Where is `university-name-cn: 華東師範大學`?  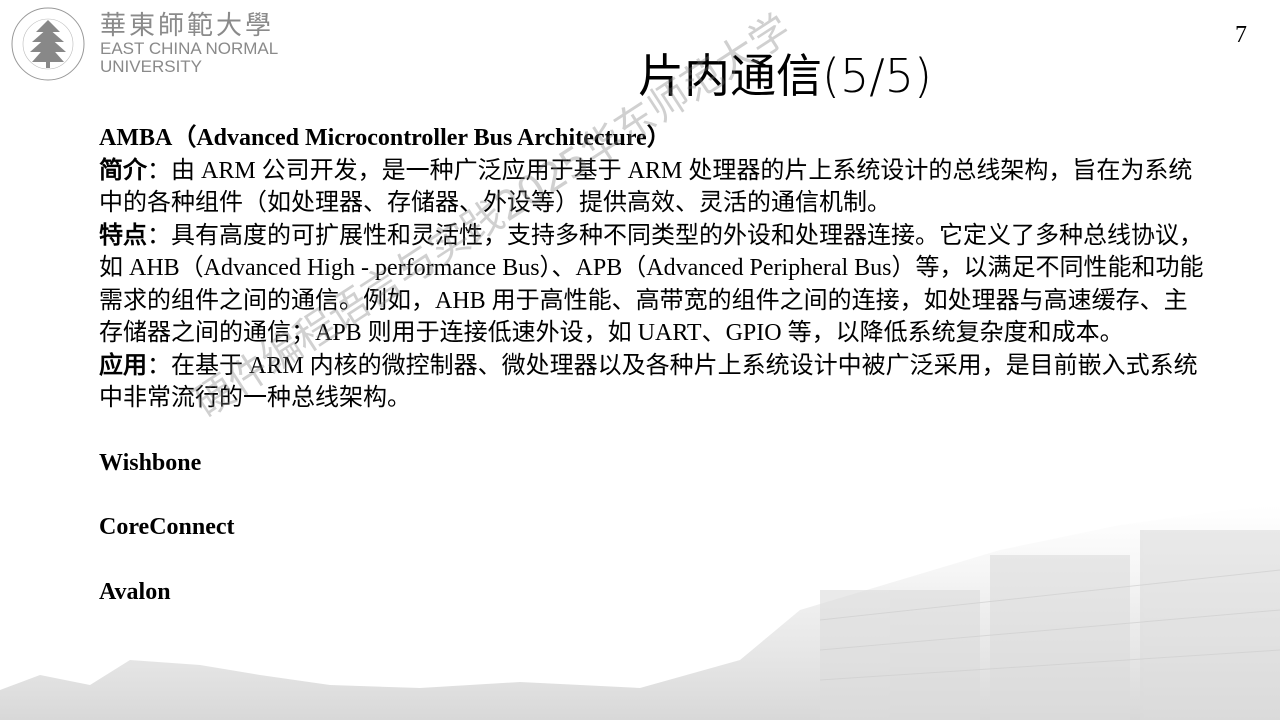
university-name-cn: 華東師範大學 is located at coordinates (187, 26).